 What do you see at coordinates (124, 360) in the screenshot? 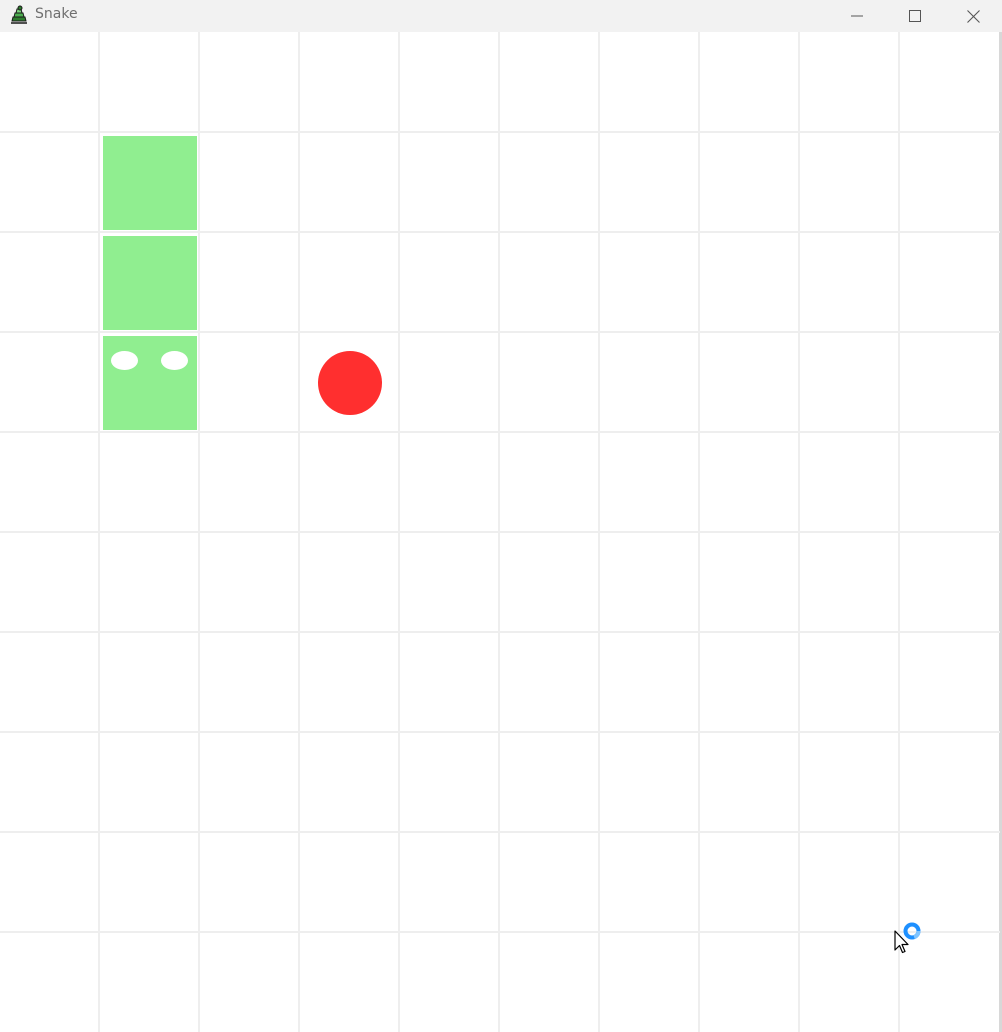
I see `snake-eye-left` at bounding box center [124, 360].